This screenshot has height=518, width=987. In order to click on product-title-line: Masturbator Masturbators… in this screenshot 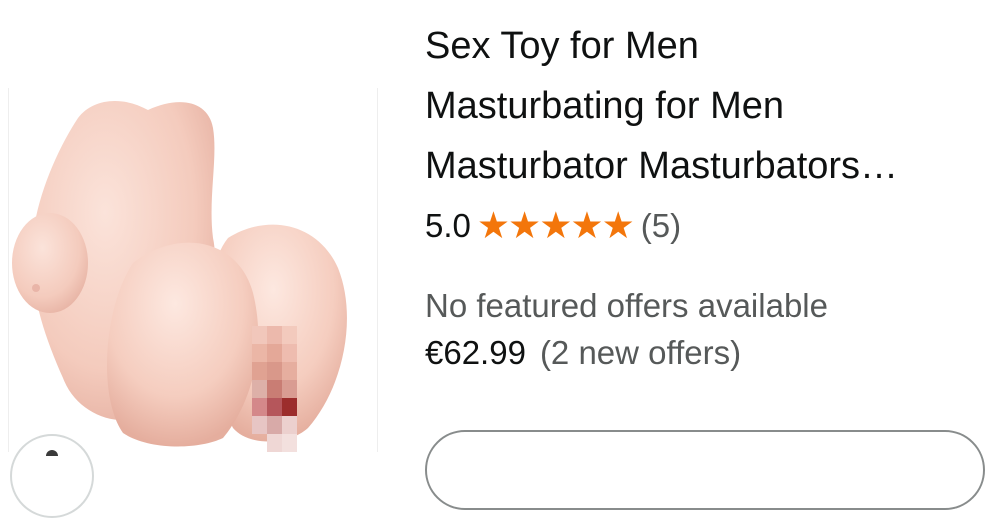, I will do `click(697, 166)`.